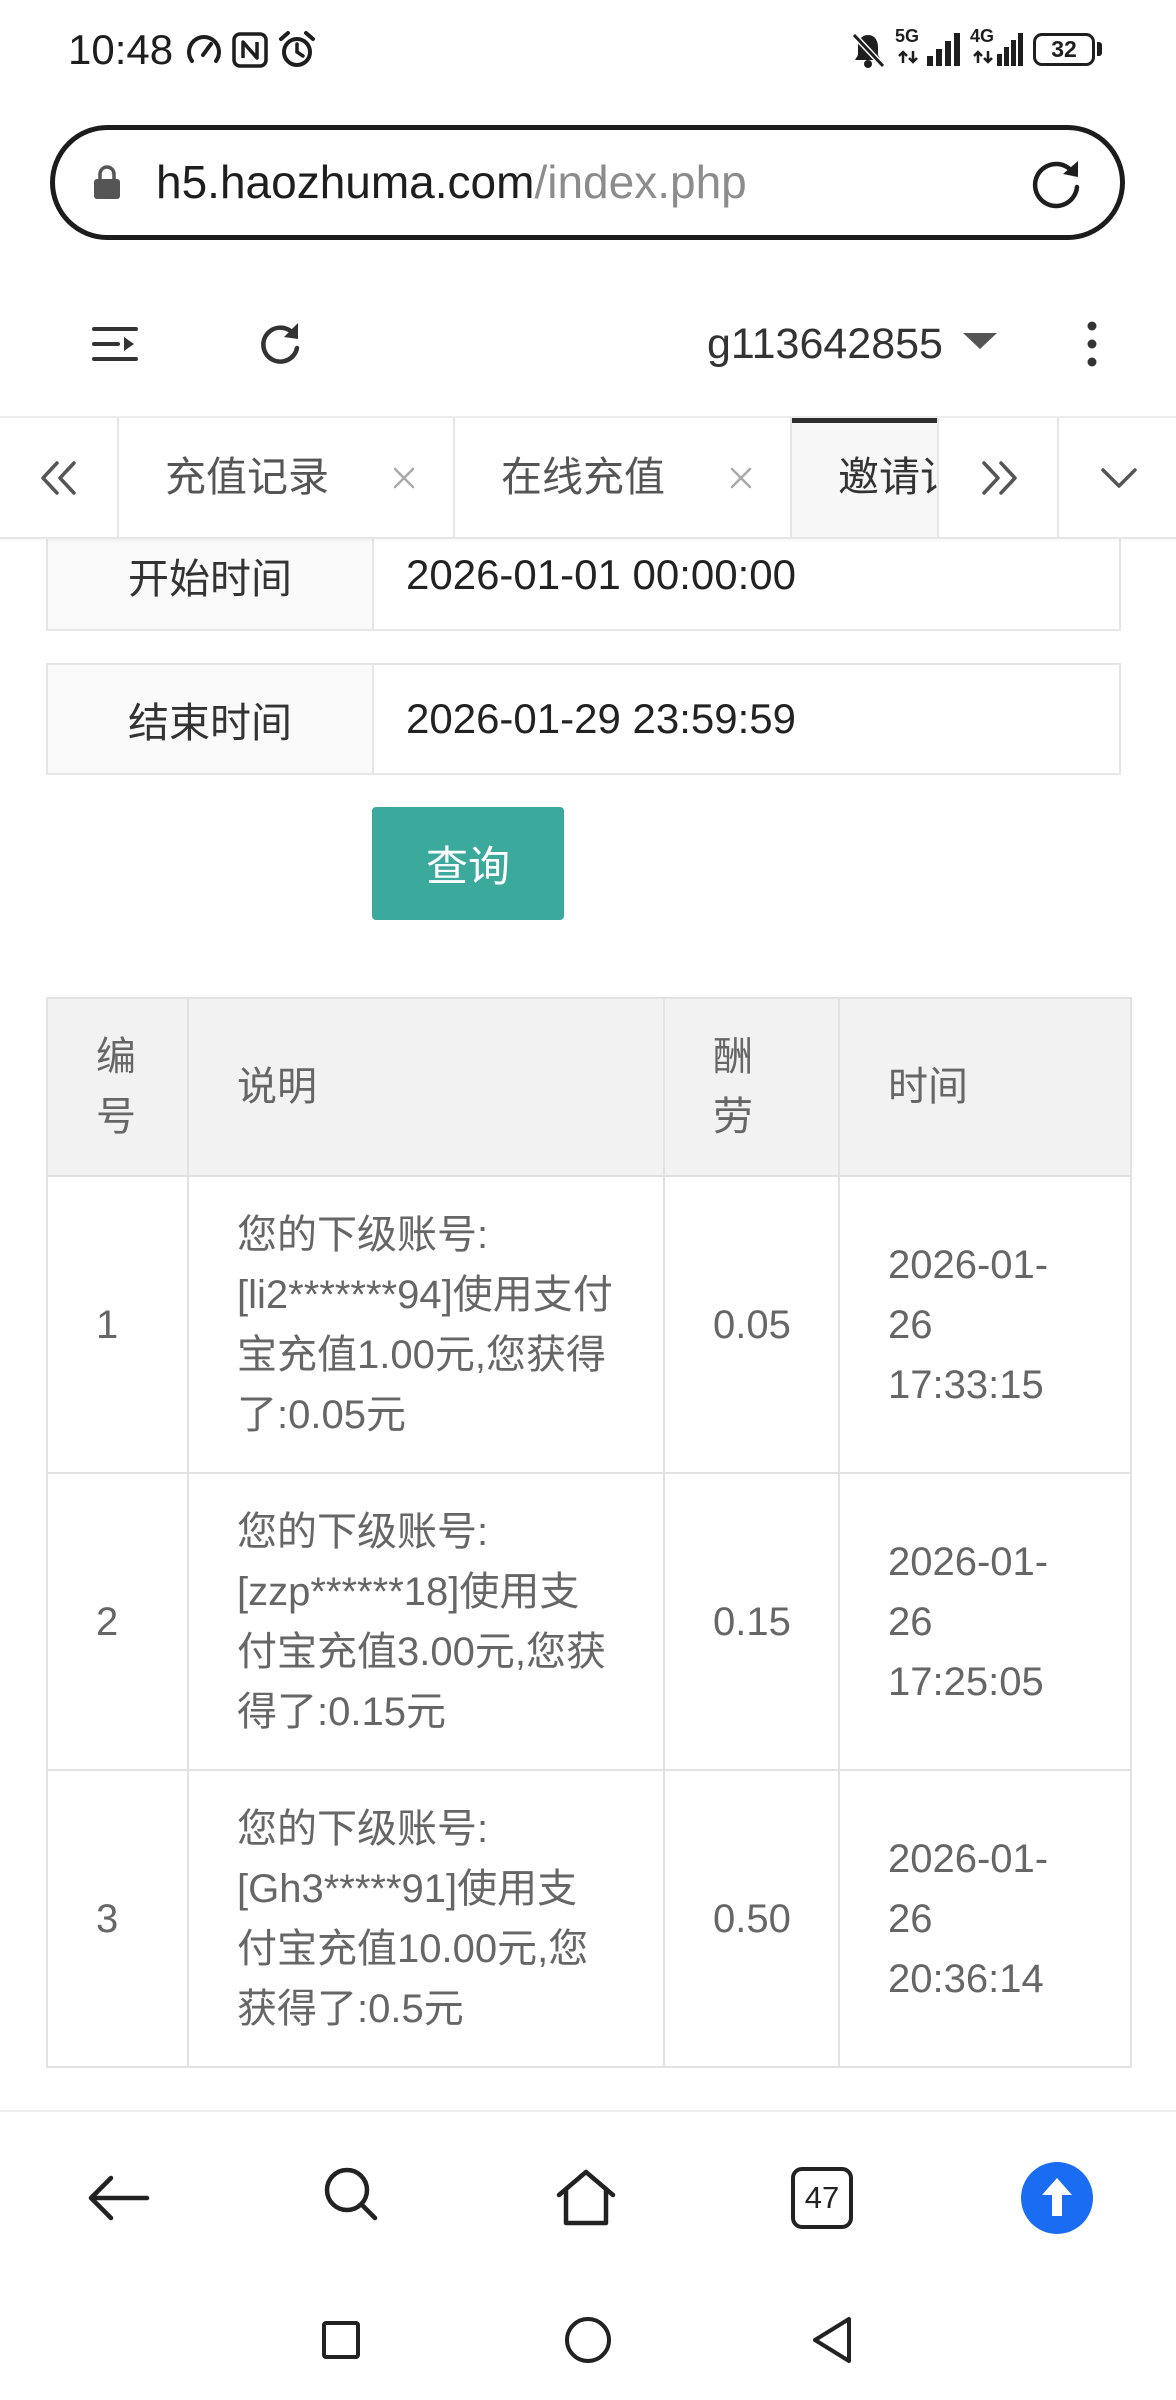 The image size is (1176, 2400). Describe the element at coordinates (982, 36) in the screenshot. I see `network-4g-label: 4G` at that location.